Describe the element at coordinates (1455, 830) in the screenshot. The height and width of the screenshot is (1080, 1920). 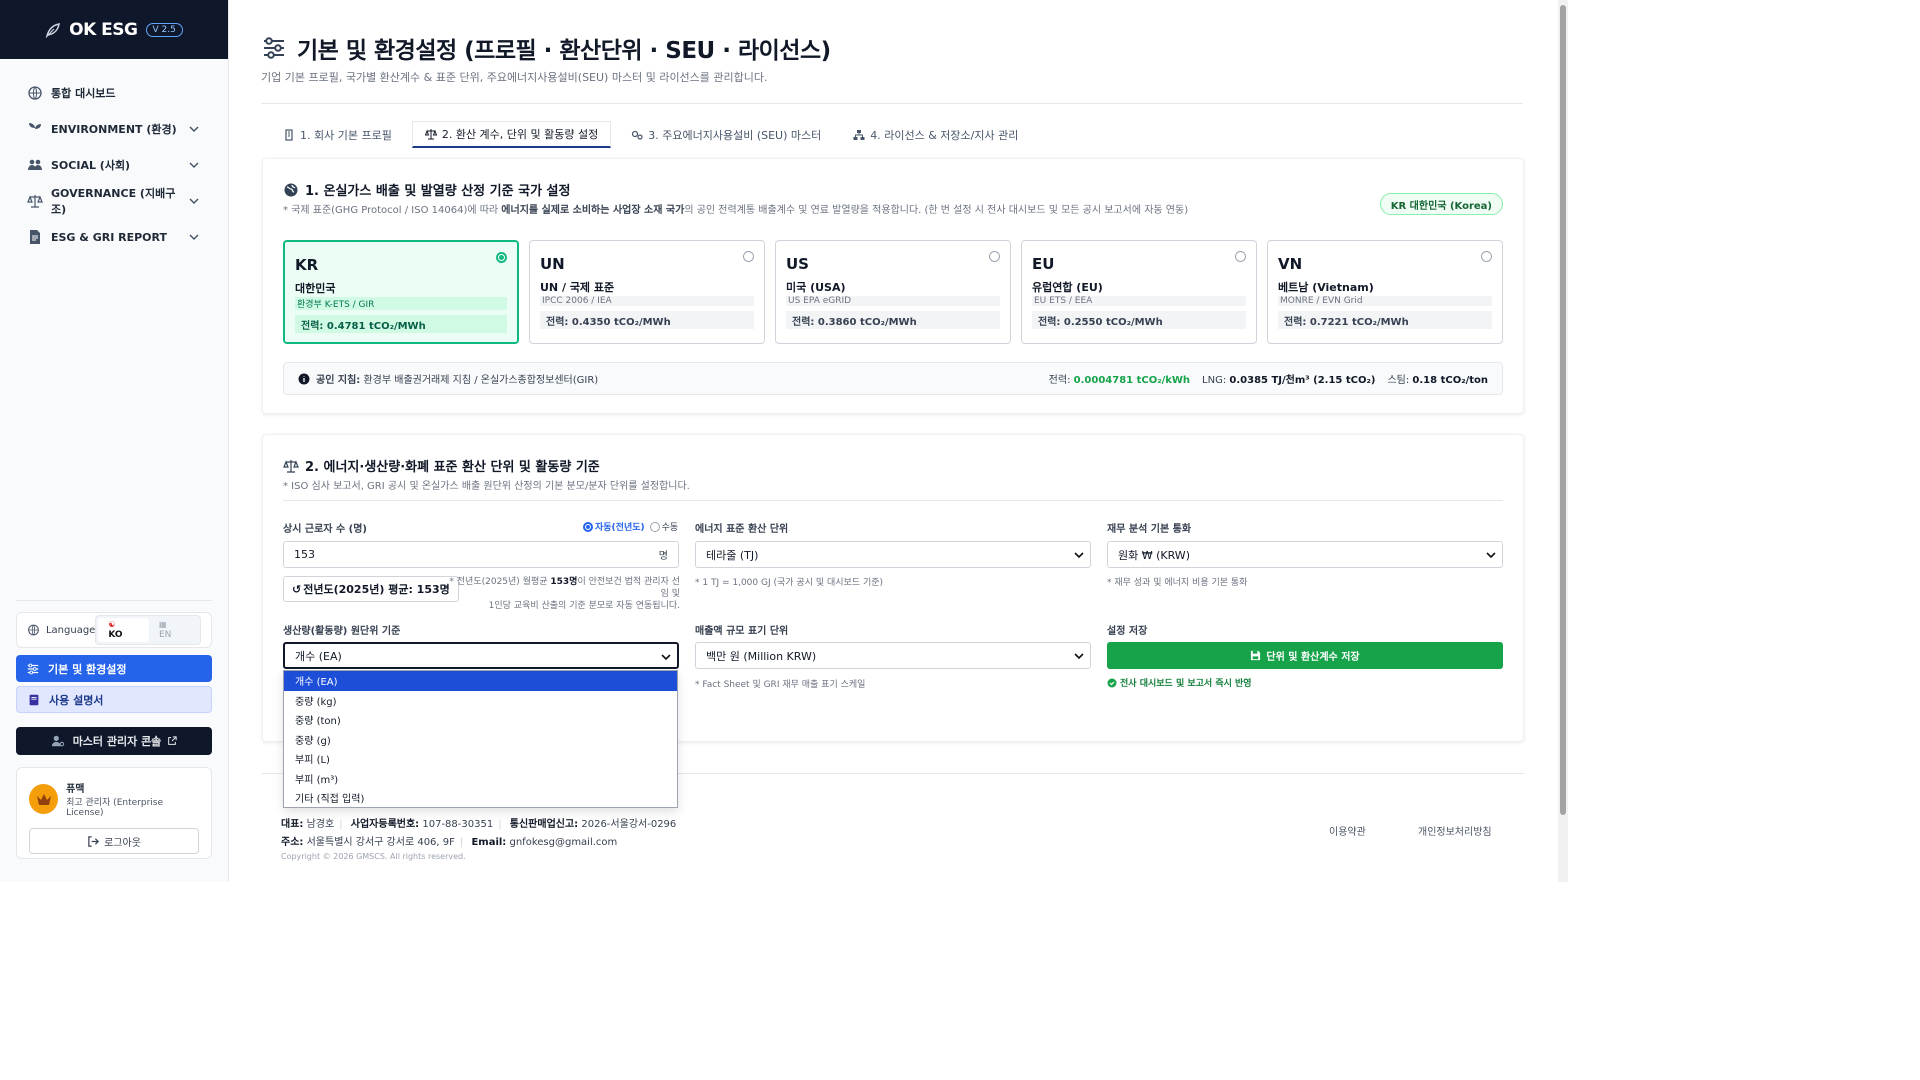
I see `privacy-link: 개인정보처리방침` at that location.